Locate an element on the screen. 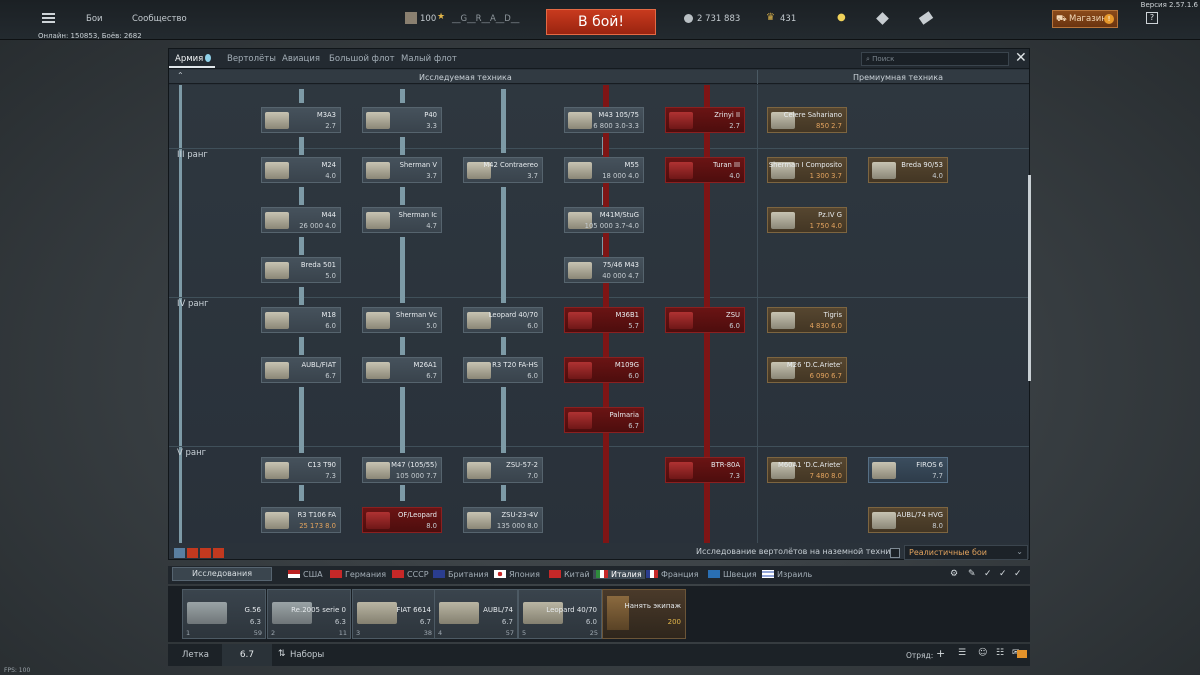 This screenshot has height=675, width=1200. vehicle-card-m109g: M109G 6.0 is located at coordinates (604, 370).